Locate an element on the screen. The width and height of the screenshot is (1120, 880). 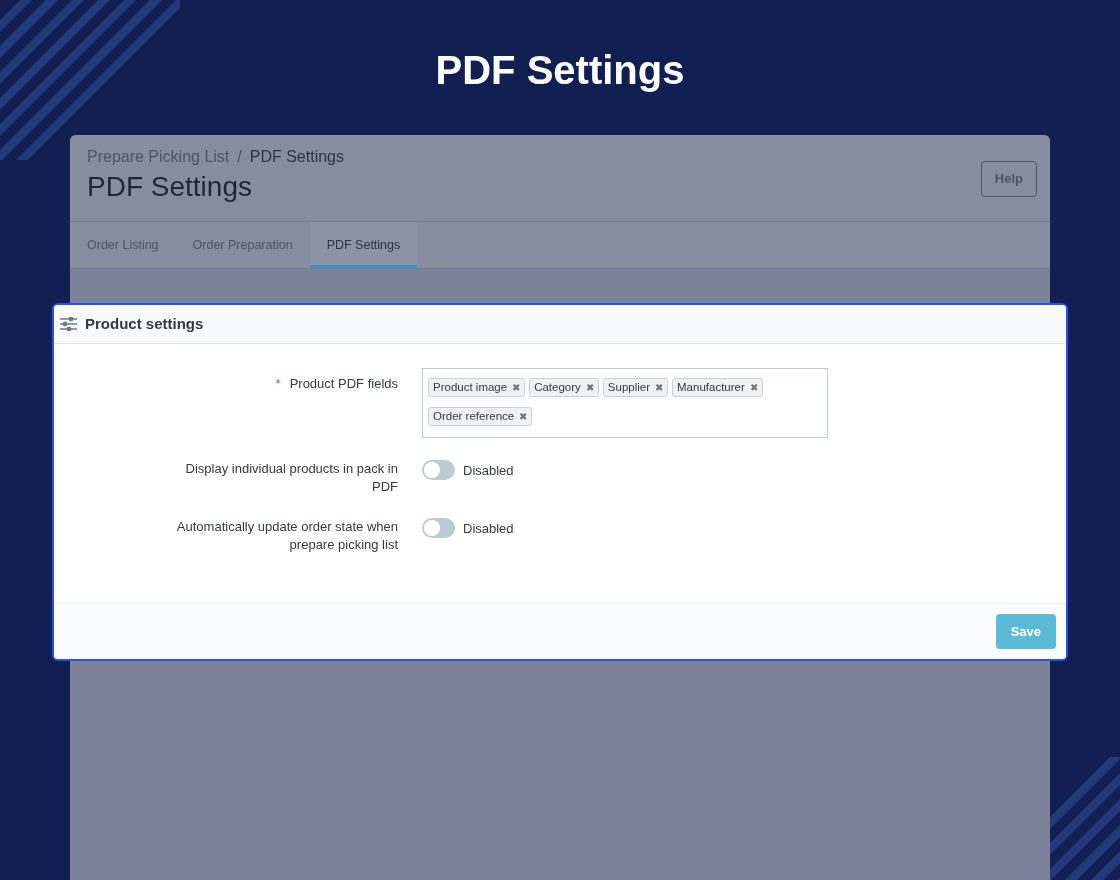
tab: PDF Settings is located at coordinates (363, 245).